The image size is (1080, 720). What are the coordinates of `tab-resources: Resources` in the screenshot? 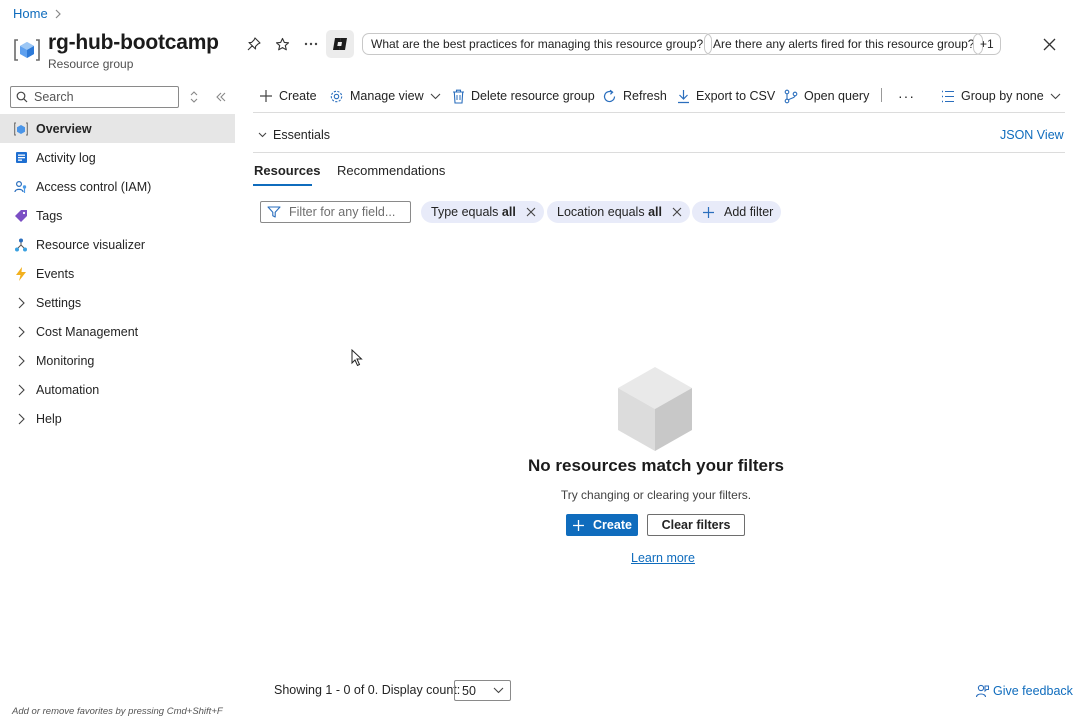 It's located at (287, 170).